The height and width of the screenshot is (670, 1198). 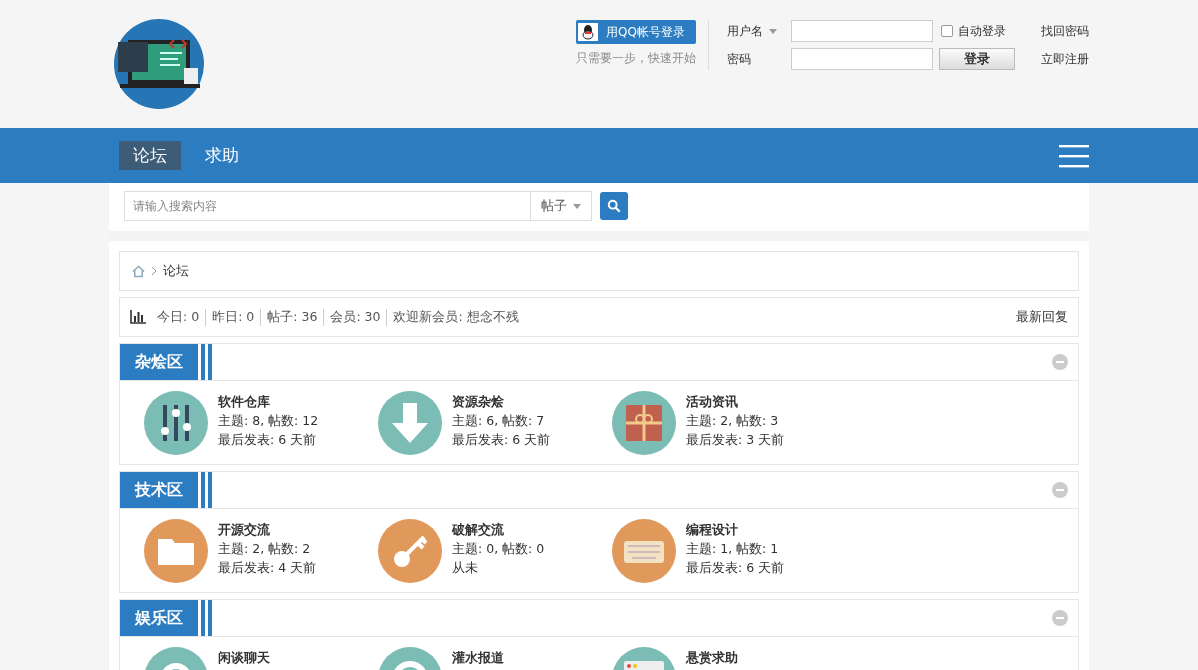 What do you see at coordinates (982, 31) in the screenshot?
I see `auto-login-checkbox: 自动登录` at bounding box center [982, 31].